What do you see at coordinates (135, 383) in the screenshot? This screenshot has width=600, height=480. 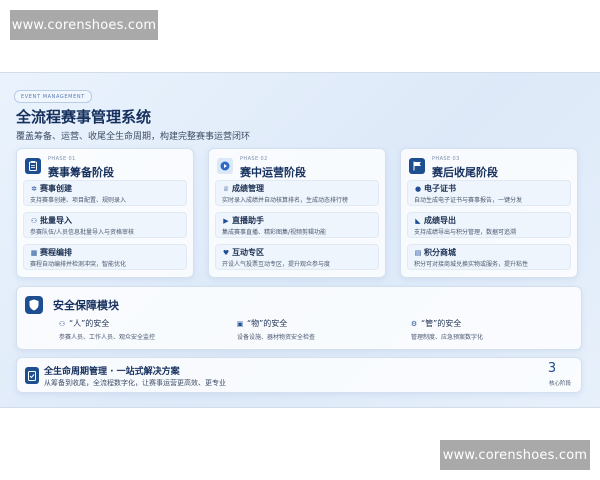 I see `summary-subtitle: 从筹备到收尾，全流程数字化，让赛事运营更高效、更专业` at bounding box center [135, 383].